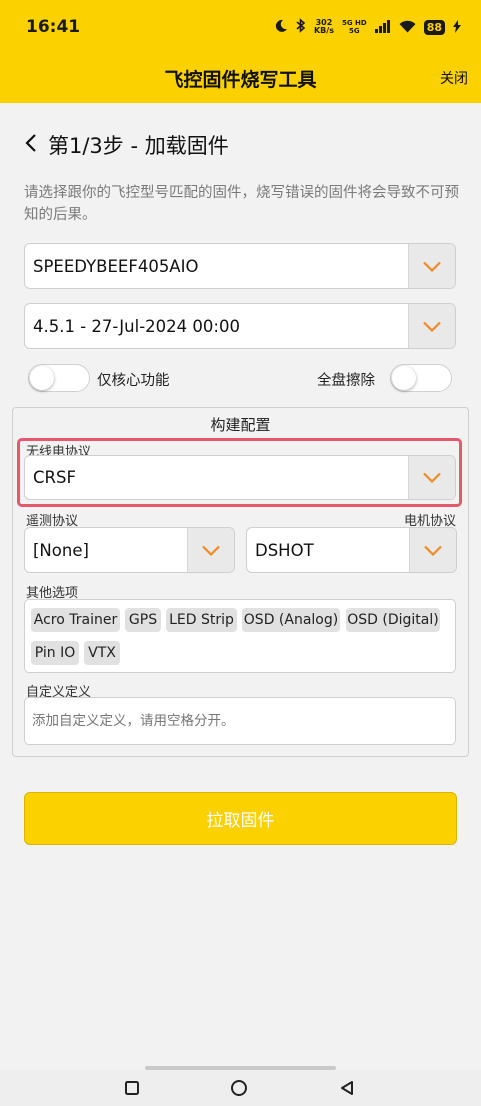 Image resolution: width=481 pixels, height=1106 pixels. Describe the element at coordinates (116, 266) in the screenshot. I see `board-select-value: SPEEDYBEEF405AIO` at that location.